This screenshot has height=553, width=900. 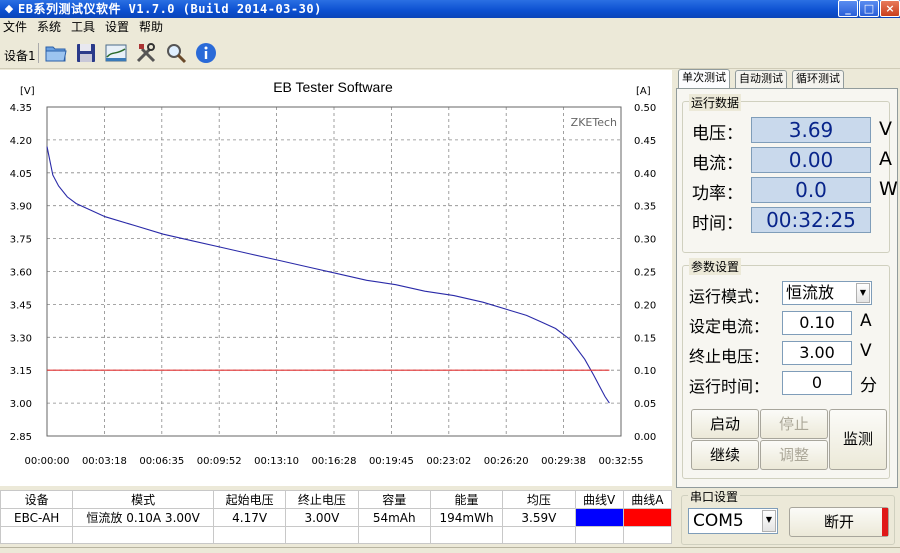 I want to click on col-end-voltage: 终止电压, so click(x=322, y=499).